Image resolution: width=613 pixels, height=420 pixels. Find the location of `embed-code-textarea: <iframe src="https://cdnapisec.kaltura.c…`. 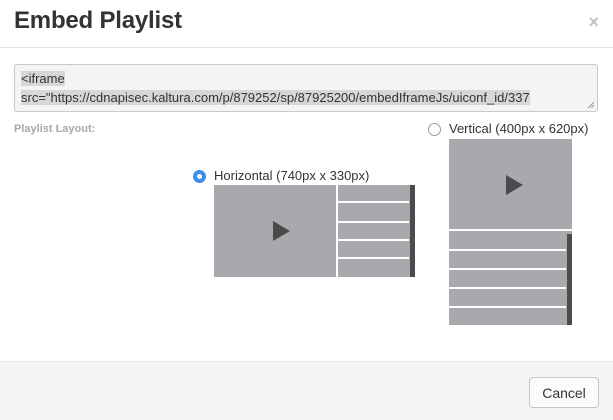

embed-code-textarea: <iframe src="https://cdnapisec.kaltura.c… is located at coordinates (306, 88).